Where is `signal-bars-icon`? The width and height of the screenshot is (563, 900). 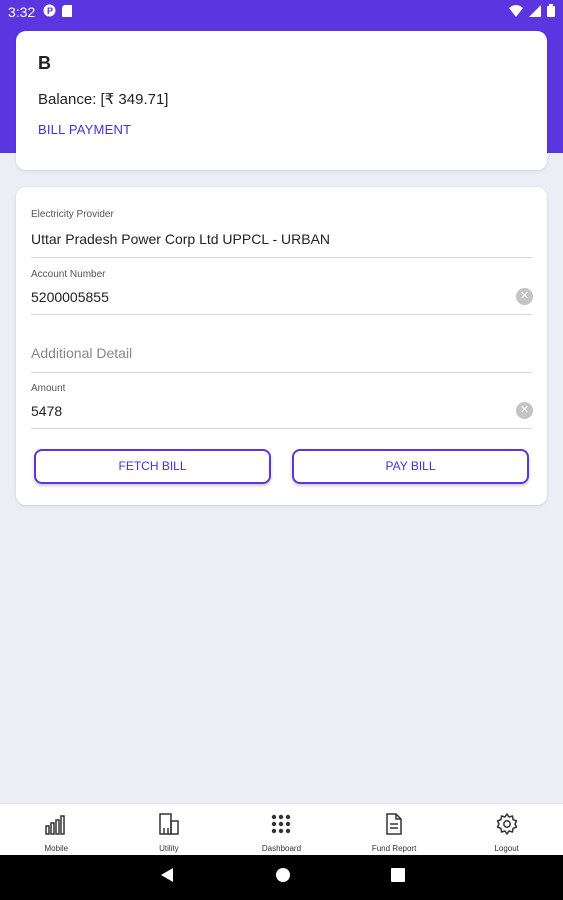 signal-bars-icon is located at coordinates (56, 826).